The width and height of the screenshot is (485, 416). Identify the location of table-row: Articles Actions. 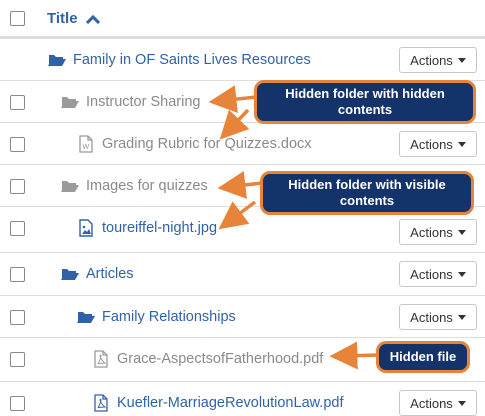
(242, 273).